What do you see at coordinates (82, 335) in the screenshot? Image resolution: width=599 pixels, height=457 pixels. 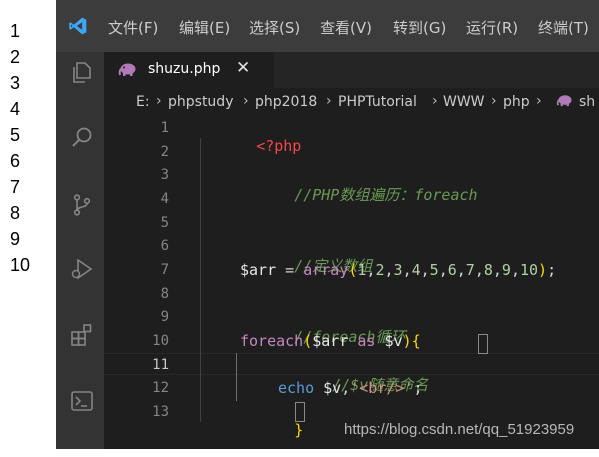 I see `extensions-icon` at bounding box center [82, 335].